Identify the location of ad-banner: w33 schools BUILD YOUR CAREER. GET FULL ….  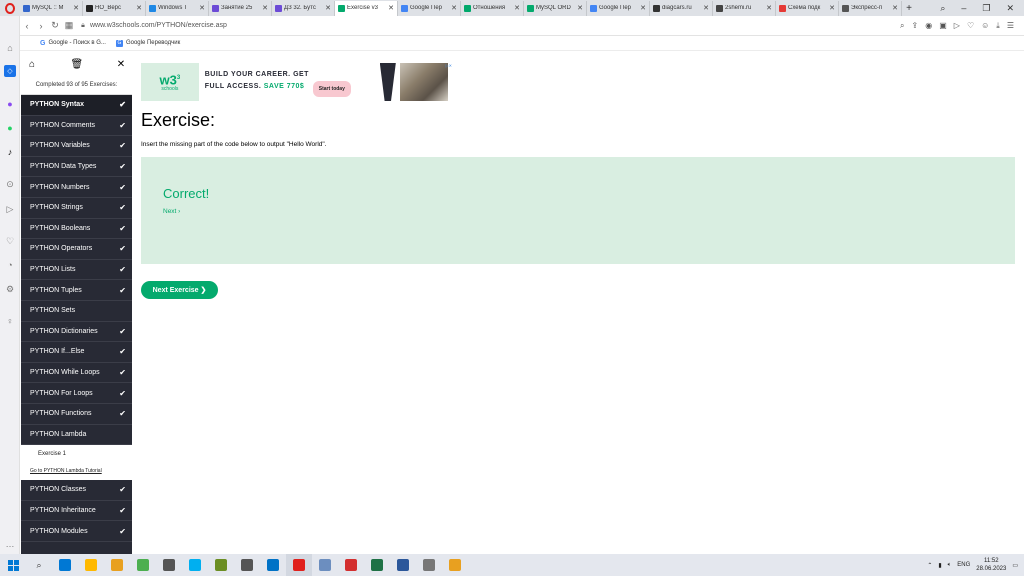
(296, 82).